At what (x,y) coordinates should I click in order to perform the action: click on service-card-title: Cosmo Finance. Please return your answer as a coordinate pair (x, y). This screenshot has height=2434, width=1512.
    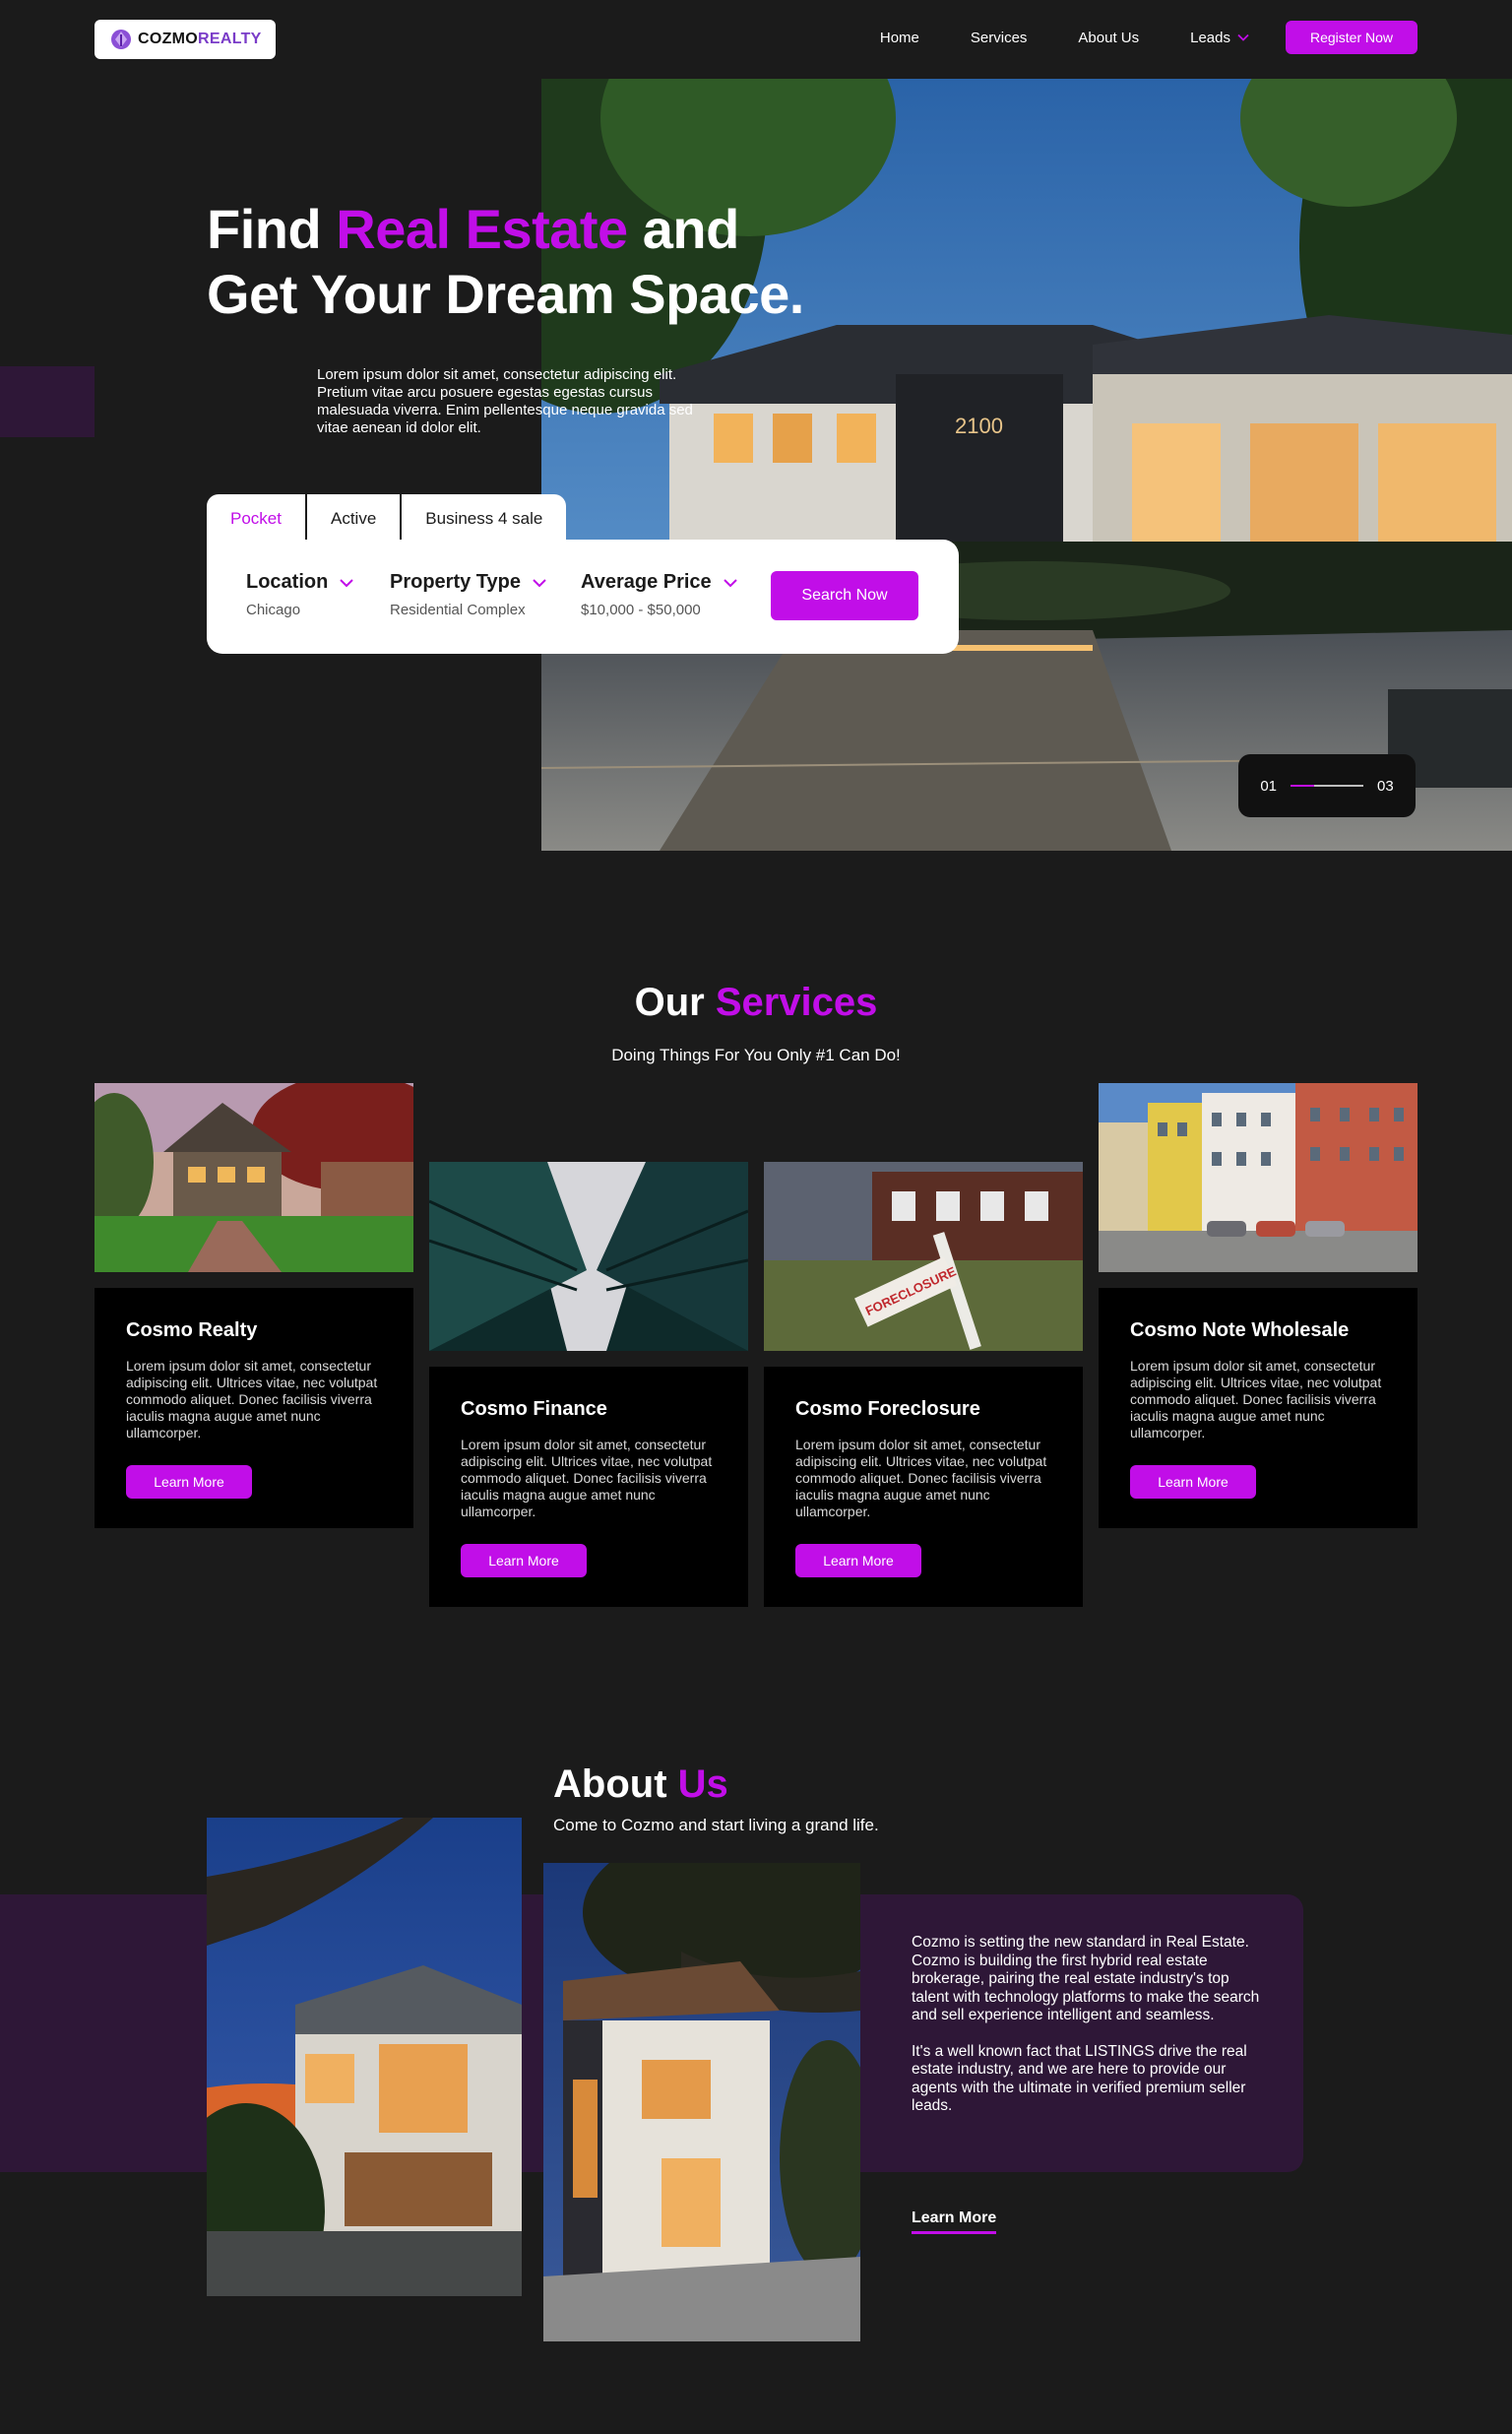
    Looking at the image, I should click on (534, 1409).